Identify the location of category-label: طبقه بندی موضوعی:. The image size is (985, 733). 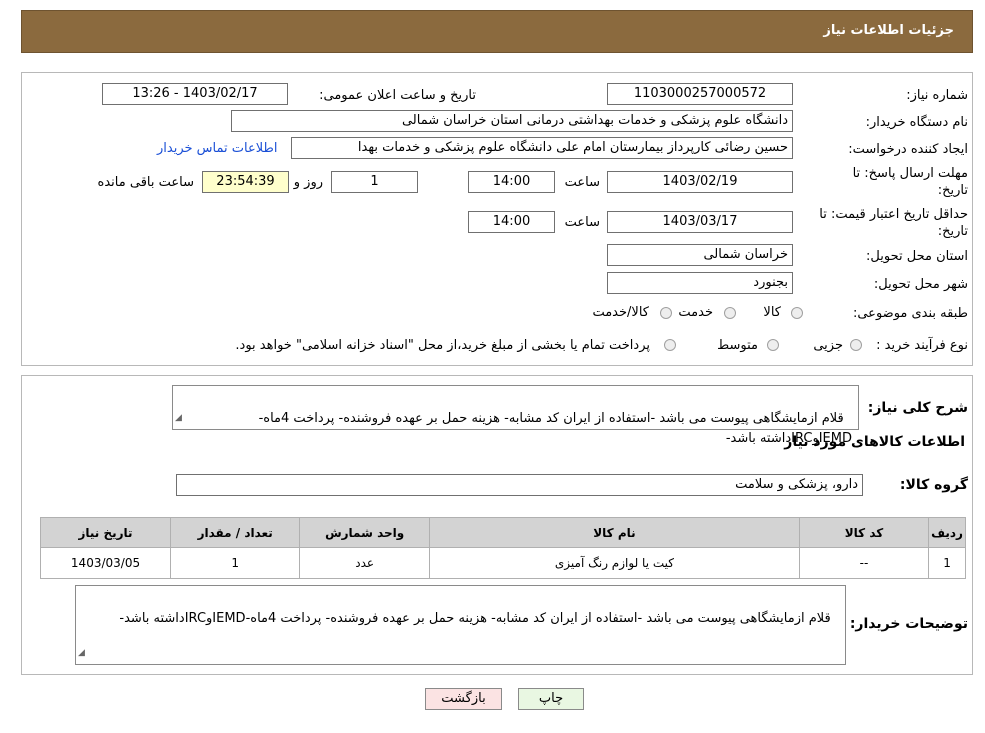
(910, 313).